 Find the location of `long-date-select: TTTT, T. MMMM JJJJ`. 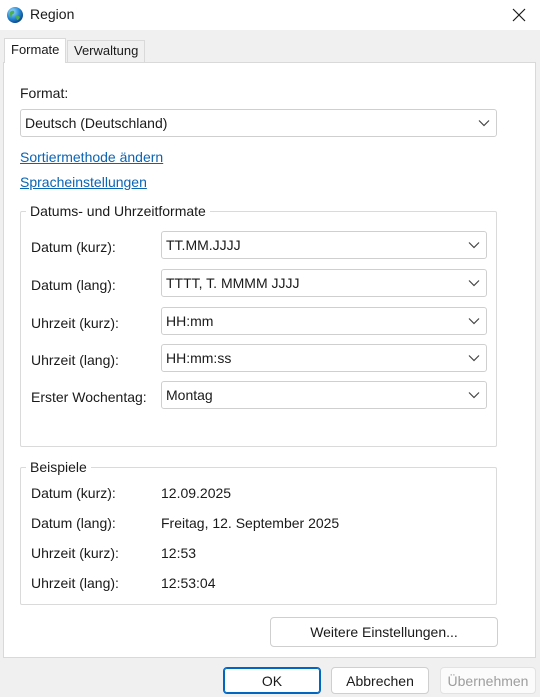

long-date-select: TTTT, T. MMMM JJJJ is located at coordinates (324, 283).